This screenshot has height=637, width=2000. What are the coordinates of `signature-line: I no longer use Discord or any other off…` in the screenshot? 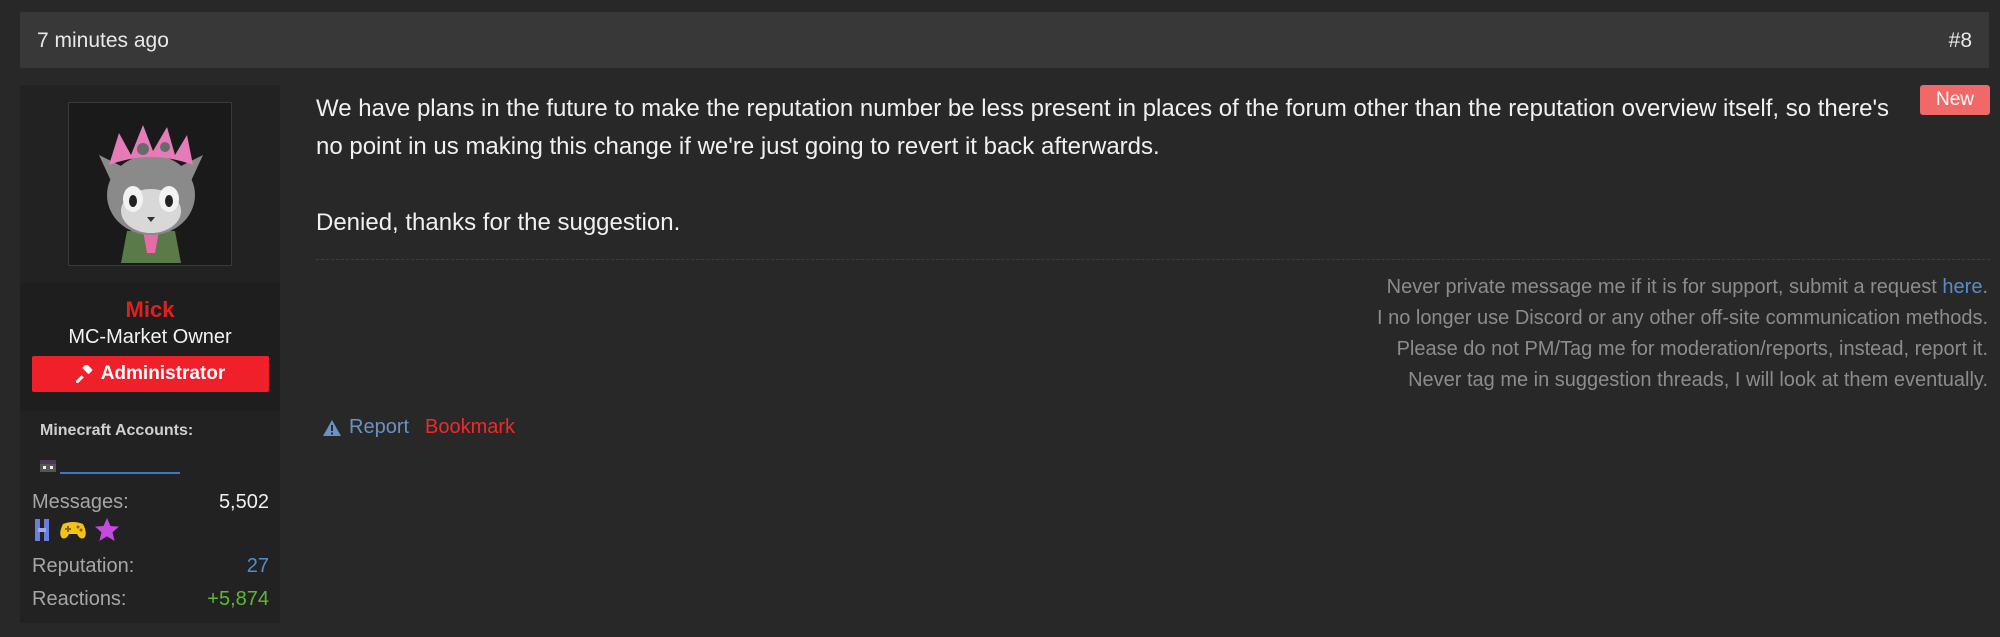 It's located at (1682, 318).